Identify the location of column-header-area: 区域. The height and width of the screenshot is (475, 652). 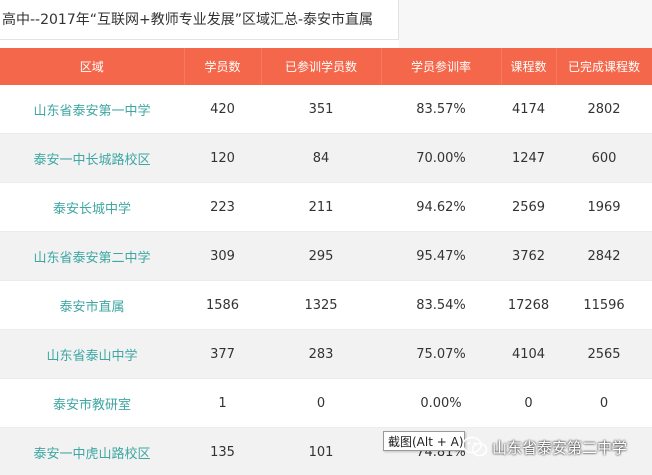
(92, 66).